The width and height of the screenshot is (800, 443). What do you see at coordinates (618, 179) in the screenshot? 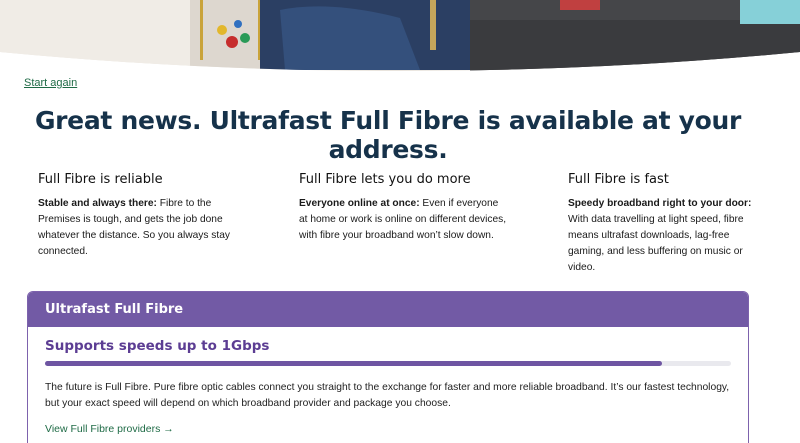
I see `feature-title: Full Fibre is fast` at bounding box center [618, 179].